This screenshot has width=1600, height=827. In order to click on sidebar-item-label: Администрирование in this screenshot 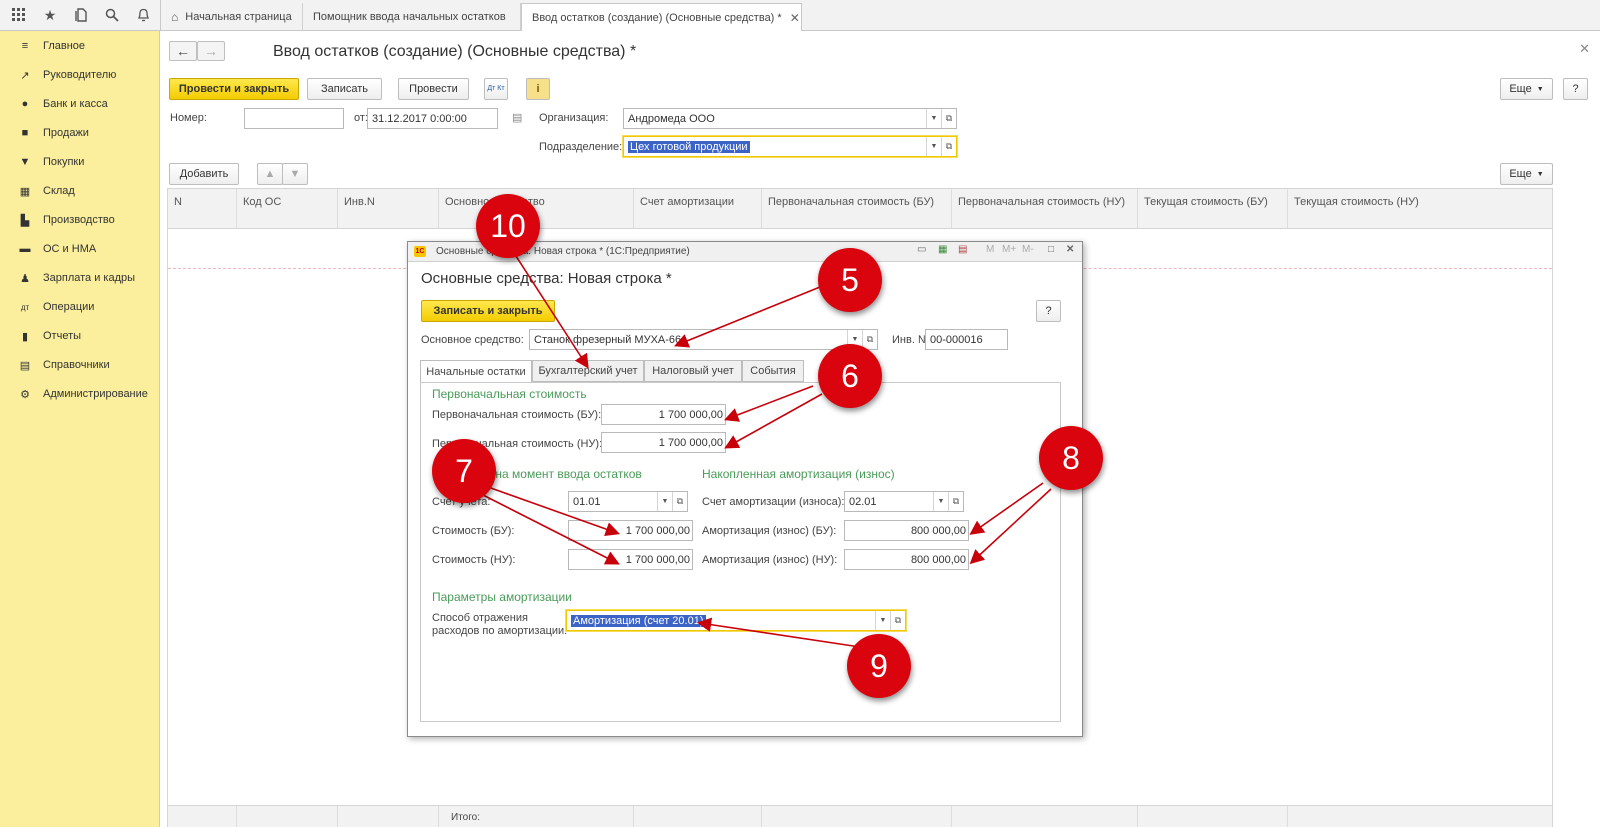, I will do `click(95, 394)`.